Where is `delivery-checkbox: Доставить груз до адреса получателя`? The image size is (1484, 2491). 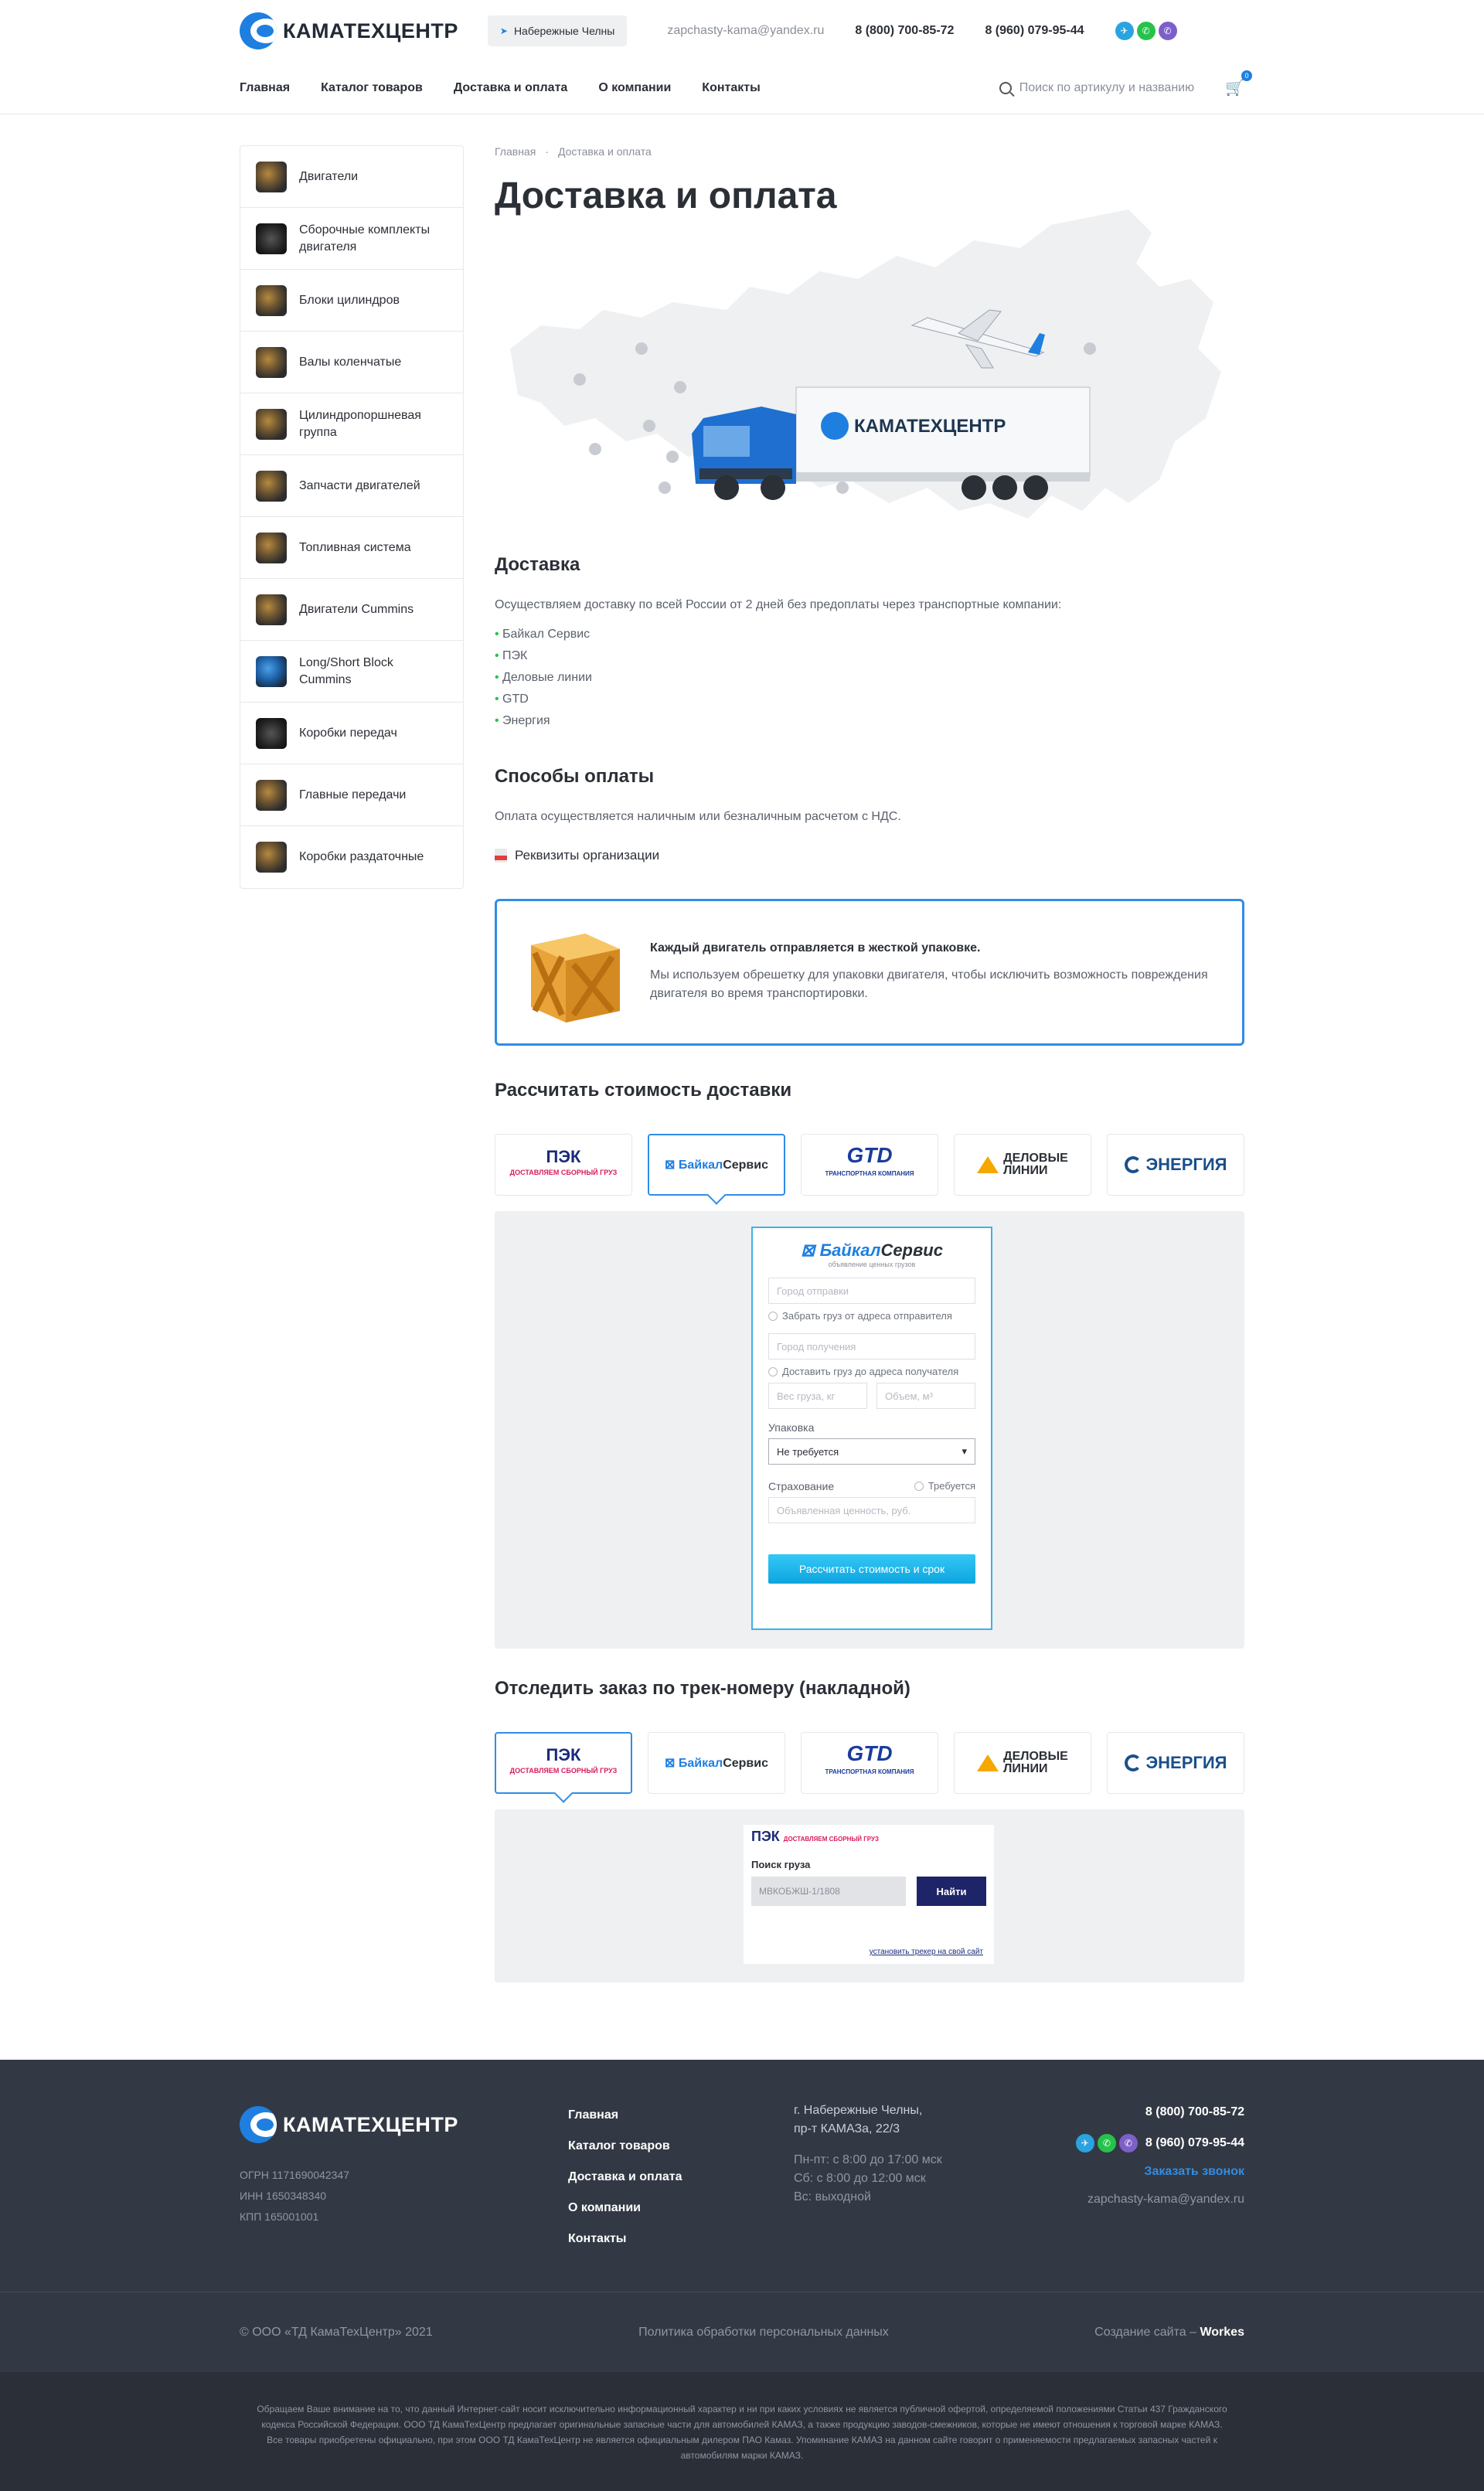
delivery-checkbox: Доставить груз до адреса получателя is located at coordinates (871, 1372).